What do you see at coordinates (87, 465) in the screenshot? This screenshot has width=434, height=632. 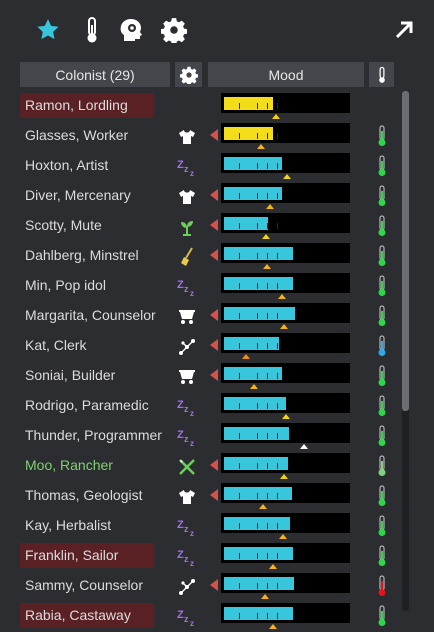 I see `colonist-name: Moo, Rancher` at bounding box center [87, 465].